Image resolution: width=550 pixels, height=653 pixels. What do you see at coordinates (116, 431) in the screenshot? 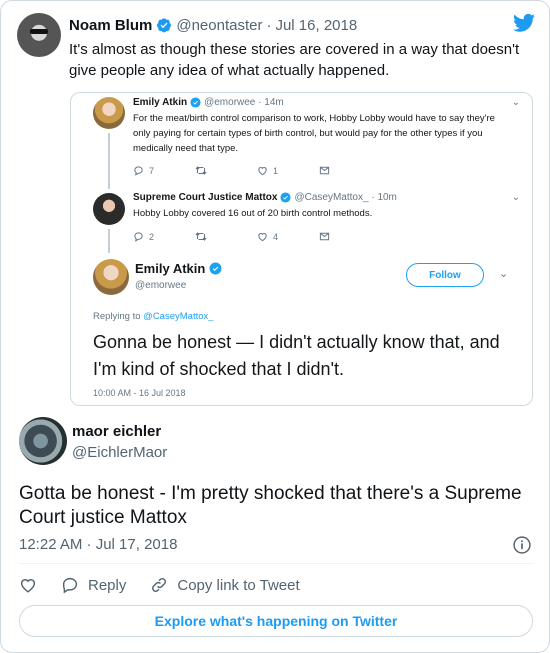
I see `author-name: maor eichler` at bounding box center [116, 431].